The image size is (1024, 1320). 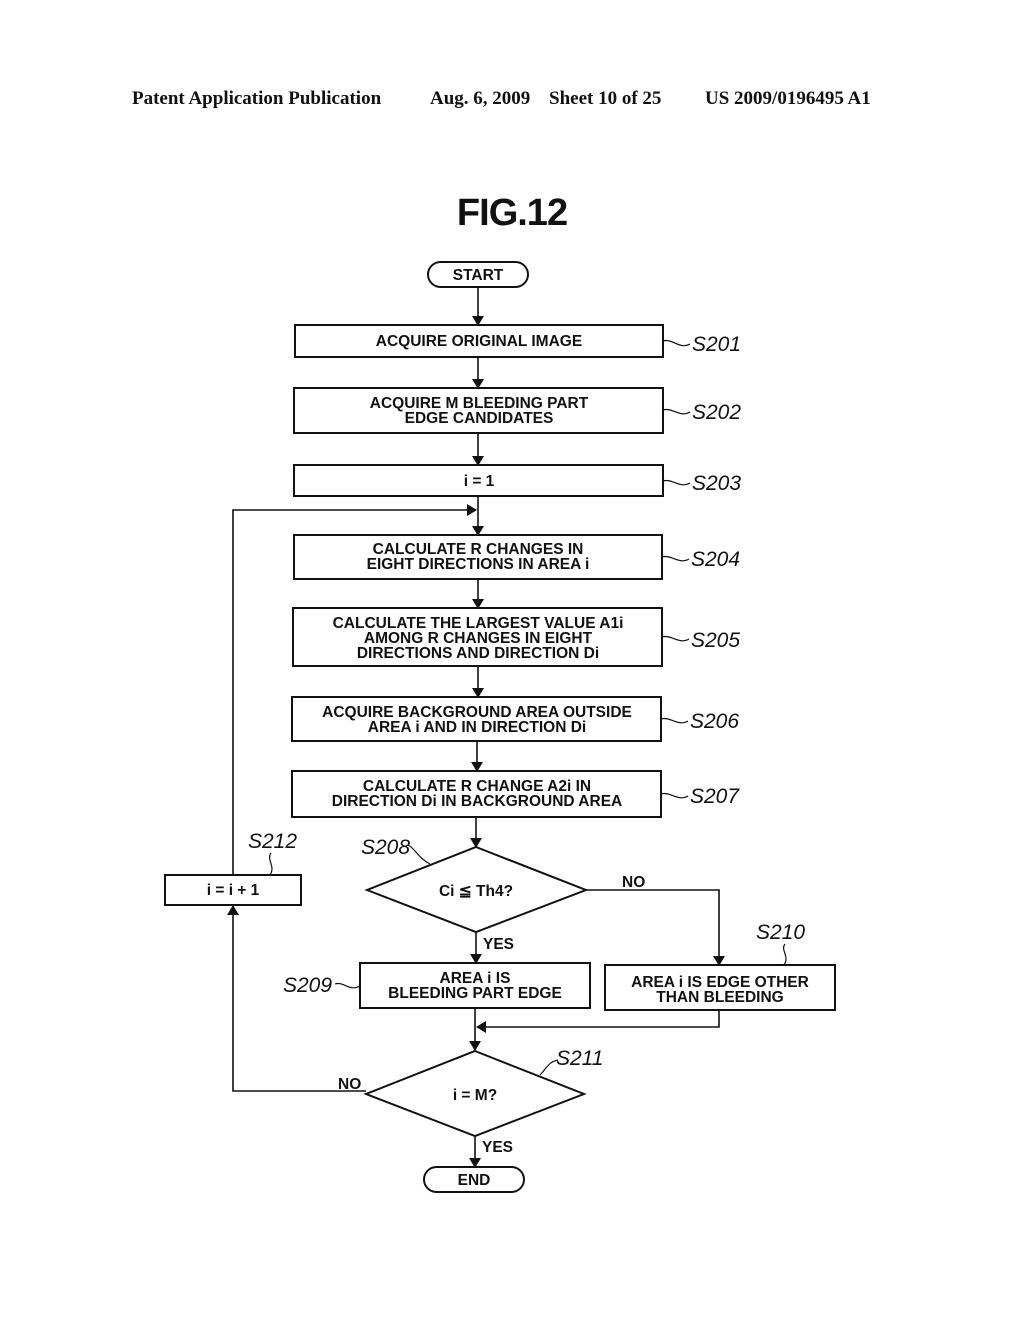 What do you see at coordinates (715, 559) in the screenshot?
I see `s204-label: S204` at bounding box center [715, 559].